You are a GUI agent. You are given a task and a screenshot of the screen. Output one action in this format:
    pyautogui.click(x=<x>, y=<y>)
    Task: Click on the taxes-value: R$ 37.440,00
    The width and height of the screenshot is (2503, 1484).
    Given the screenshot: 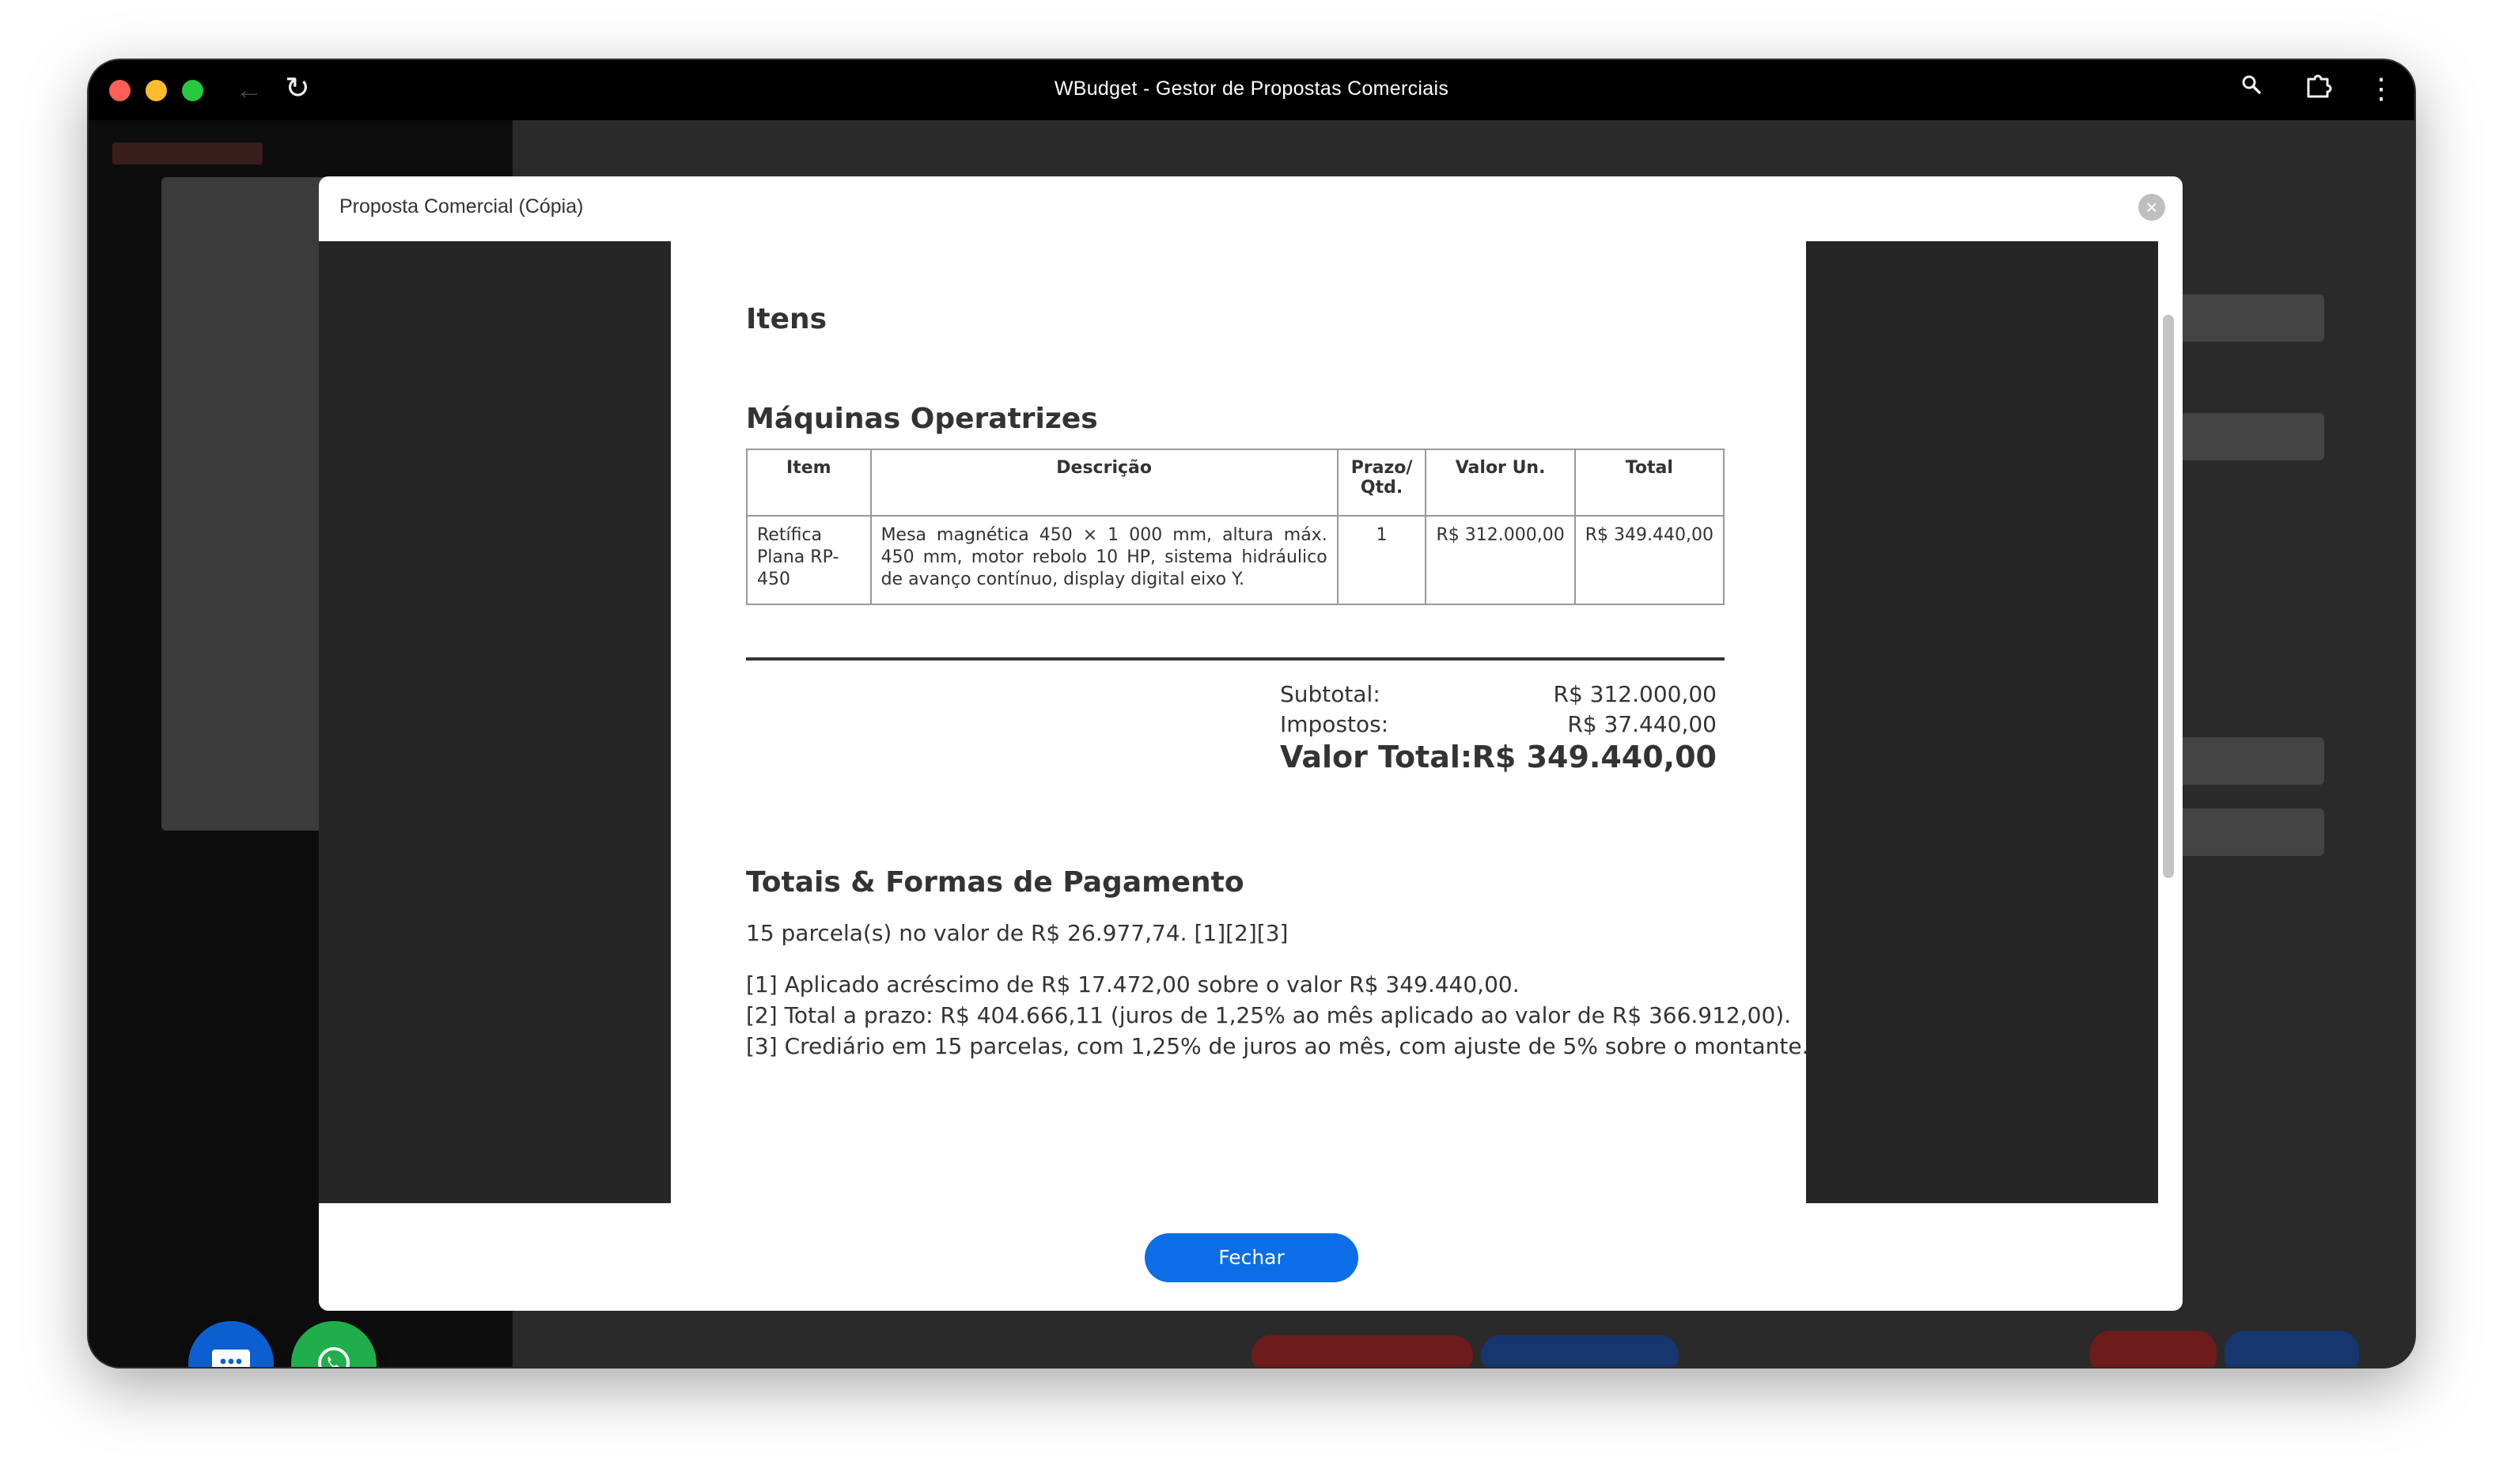 What is the action you would take?
    pyautogui.click(x=1642, y=724)
    